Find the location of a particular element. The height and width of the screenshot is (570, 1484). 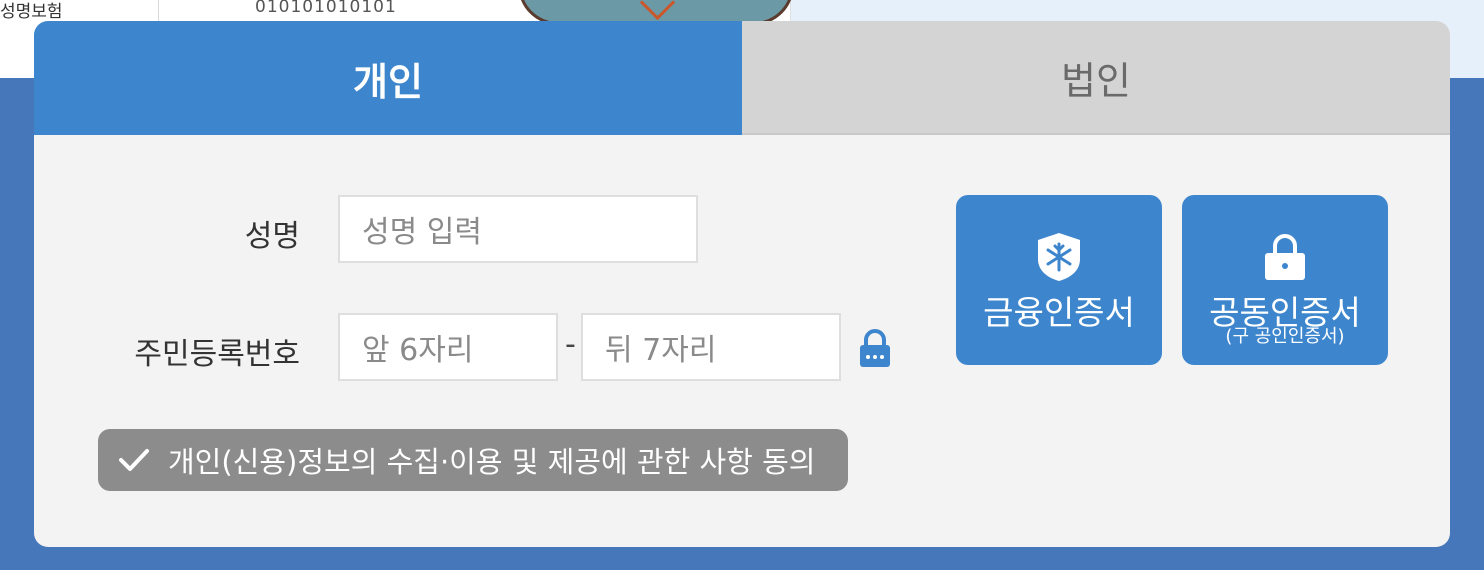

consent-label: 개인(신용)정보의 수집·이용 및 제공에 관한 사항 동의 is located at coordinates (492, 462).